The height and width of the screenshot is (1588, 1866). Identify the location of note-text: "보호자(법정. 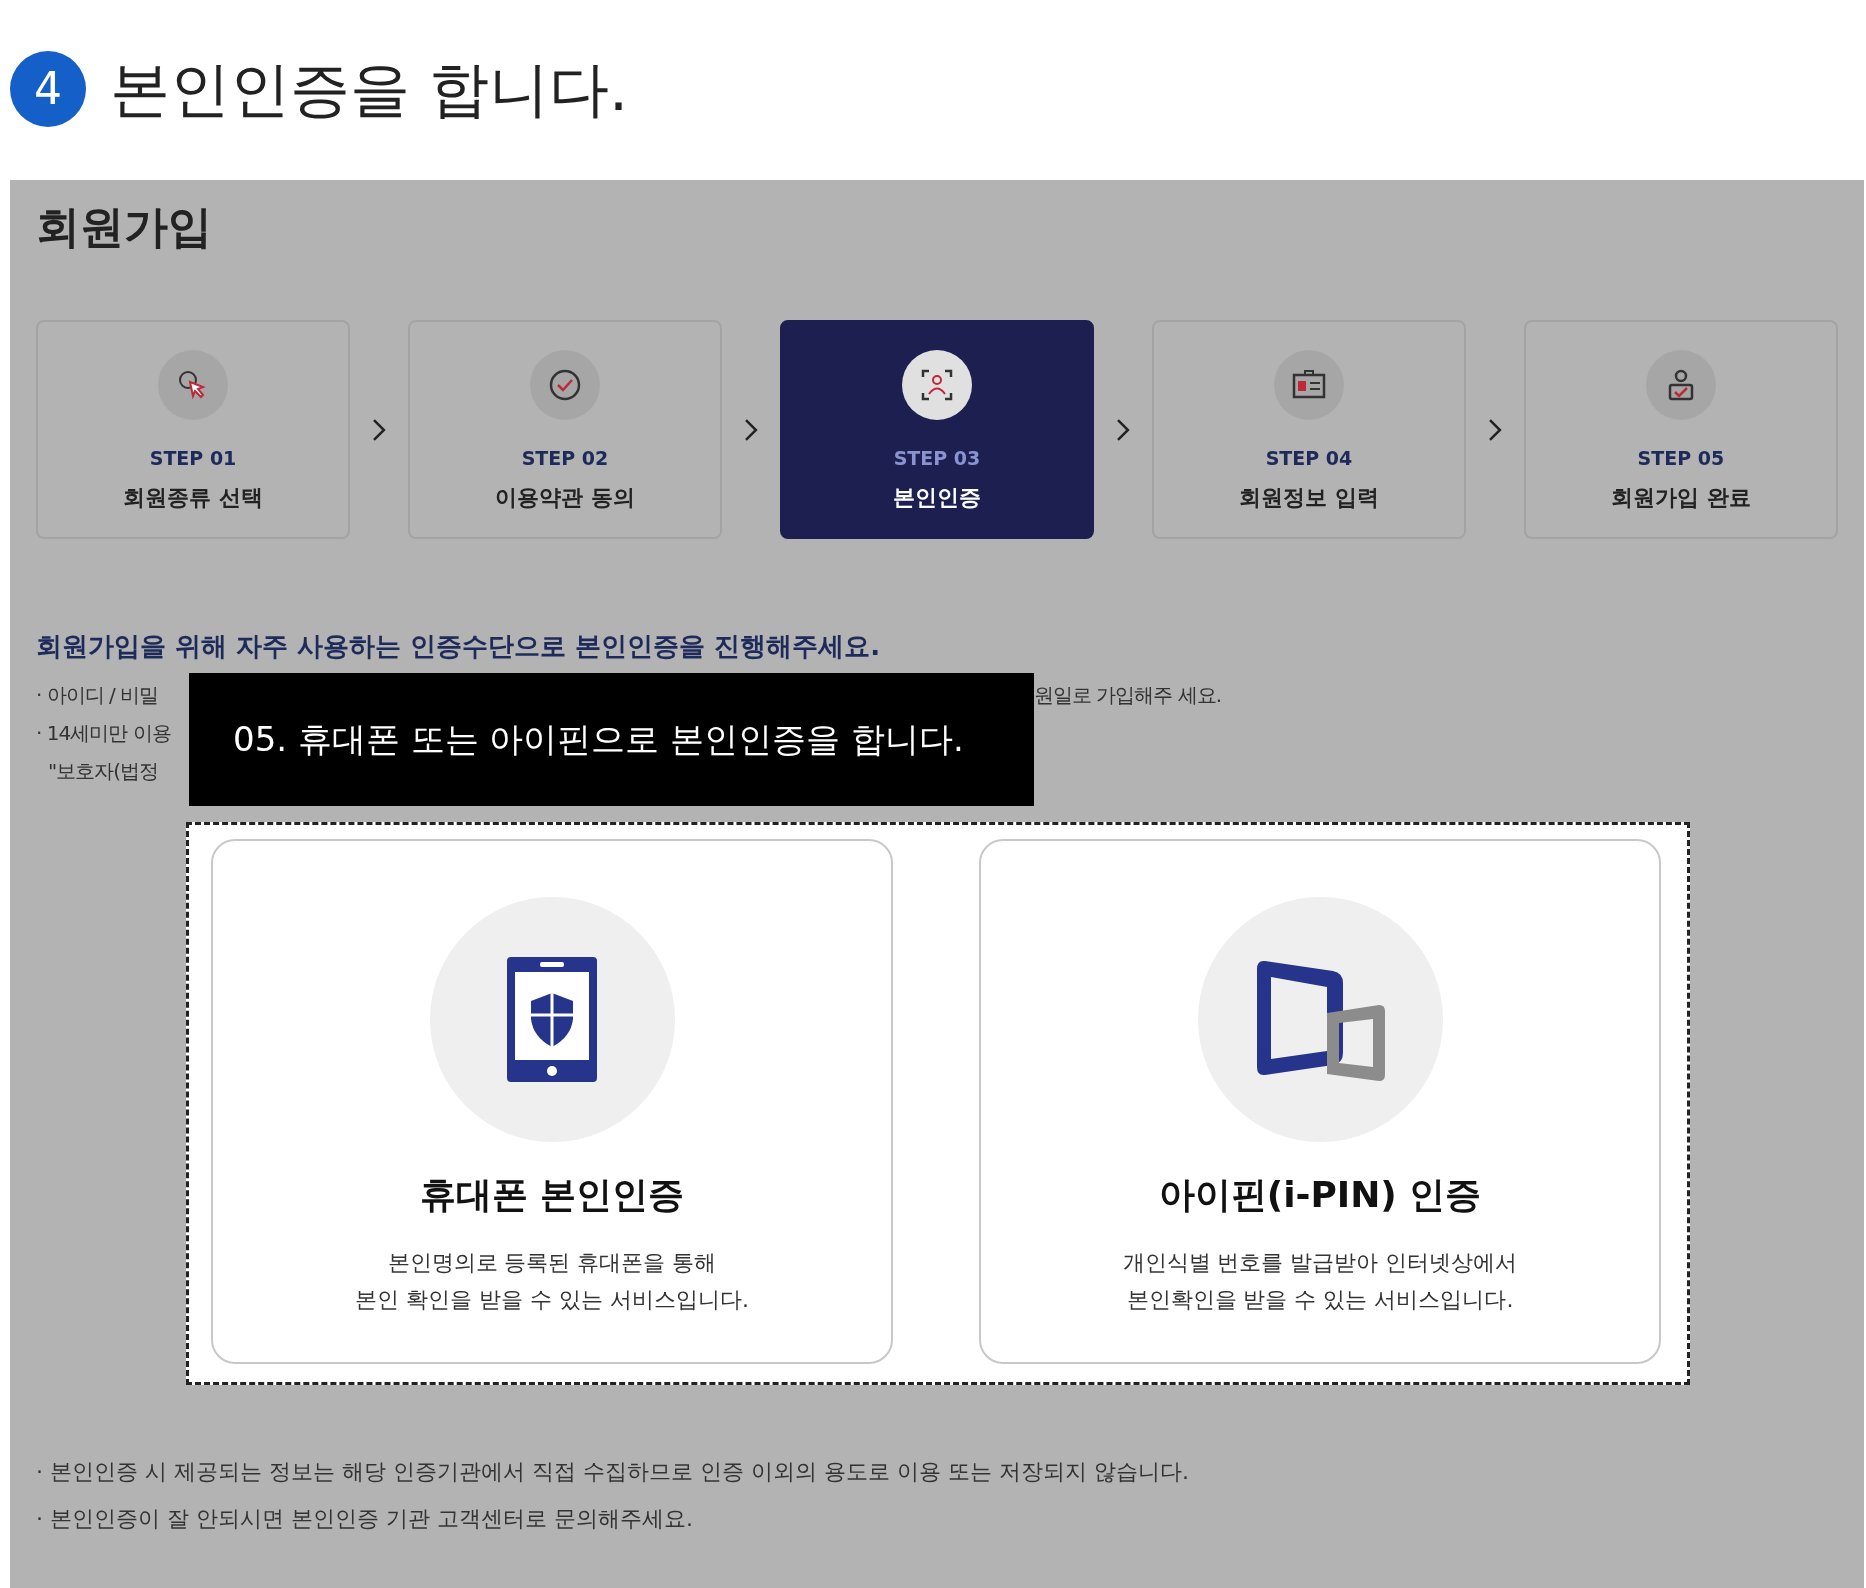
(103, 771).